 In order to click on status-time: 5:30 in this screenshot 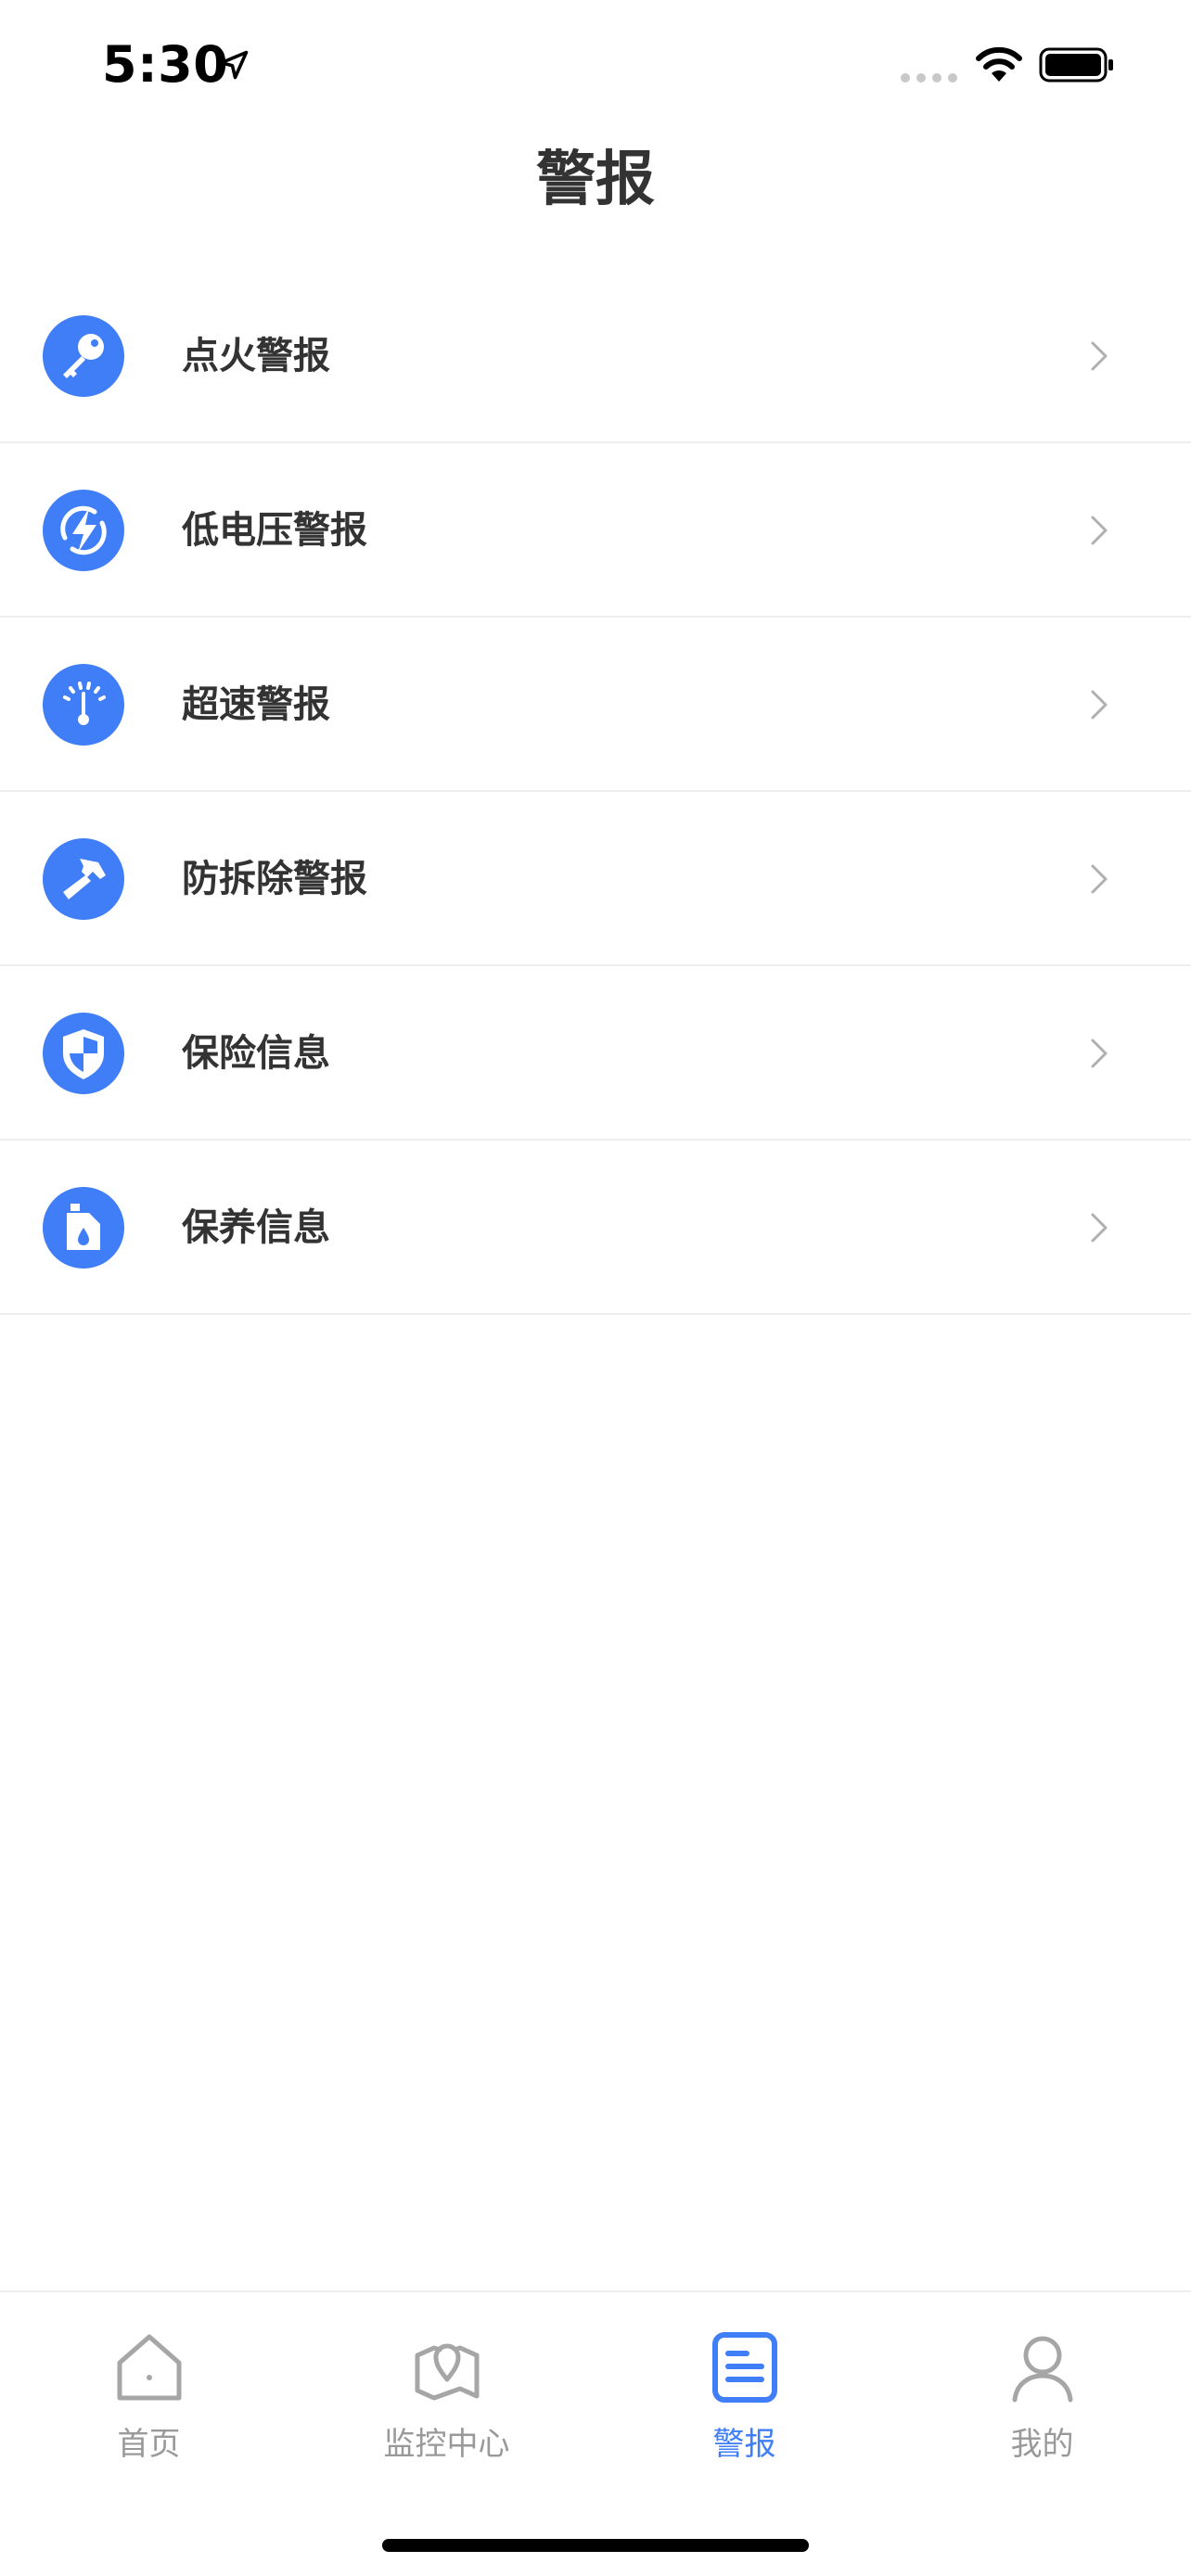, I will do `click(165, 64)`.